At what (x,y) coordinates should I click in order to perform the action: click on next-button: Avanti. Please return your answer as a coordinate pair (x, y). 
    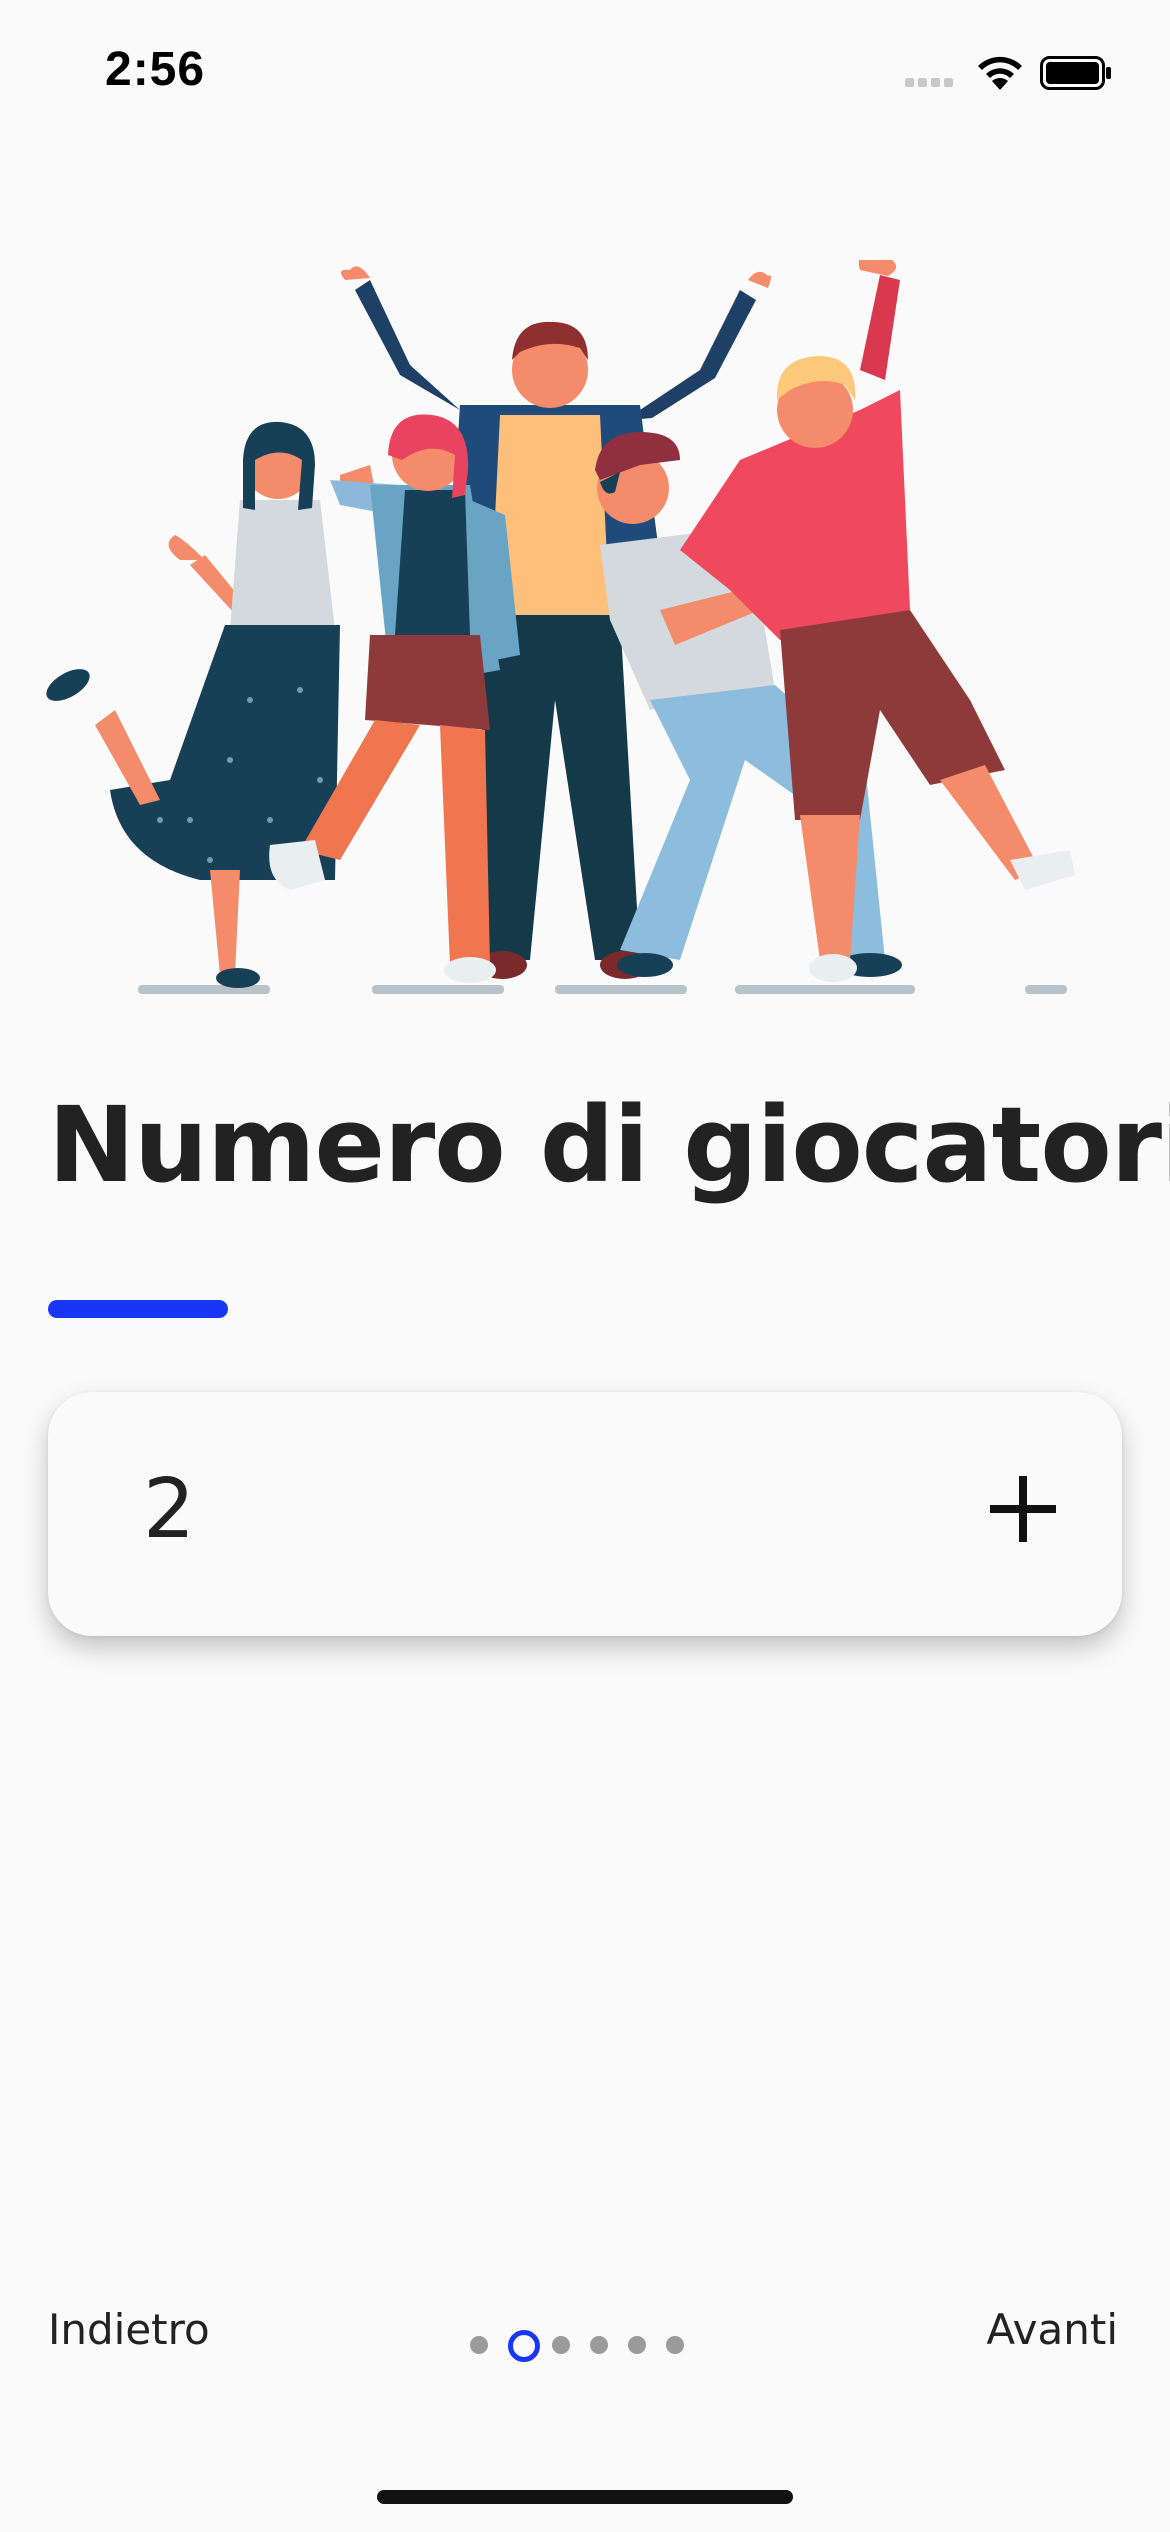
    Looking at the image, I should click on (1052, 2329).